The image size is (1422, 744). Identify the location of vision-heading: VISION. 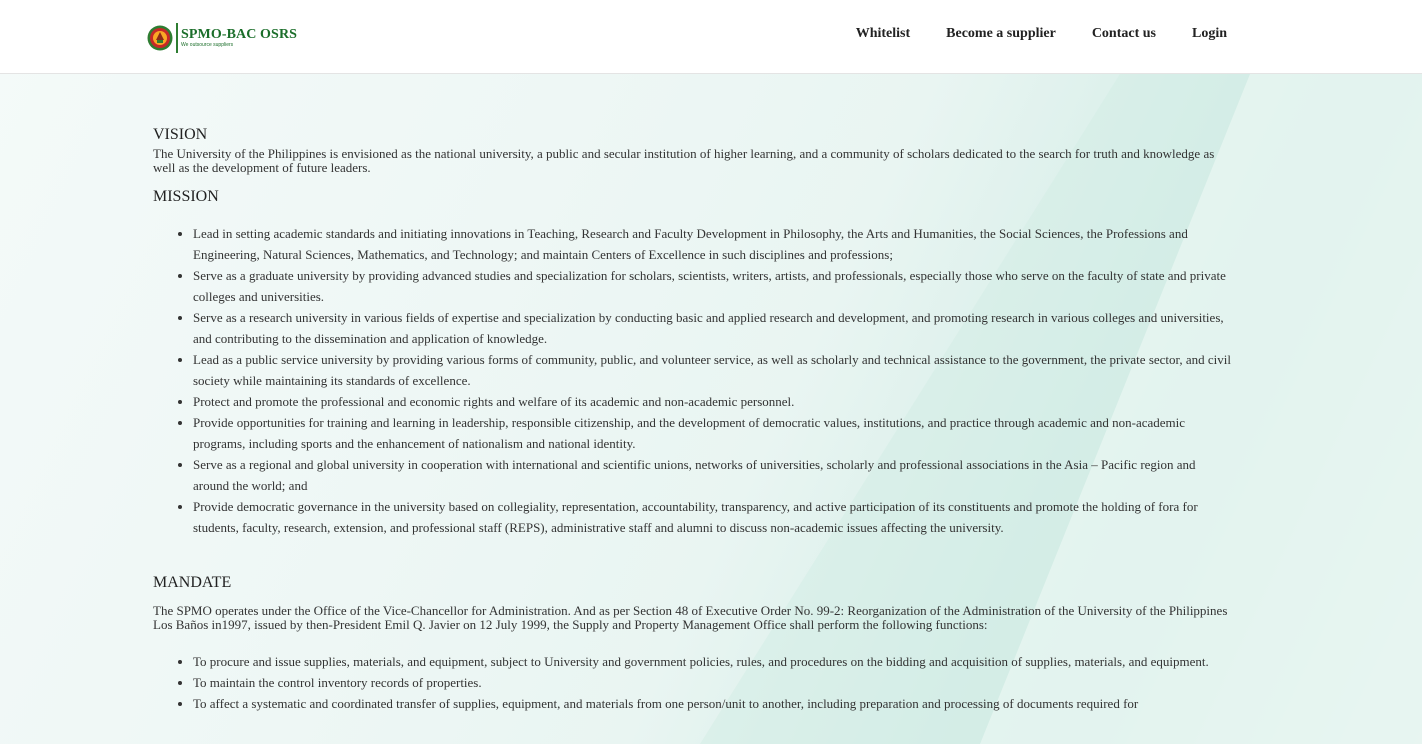
(180, 134).